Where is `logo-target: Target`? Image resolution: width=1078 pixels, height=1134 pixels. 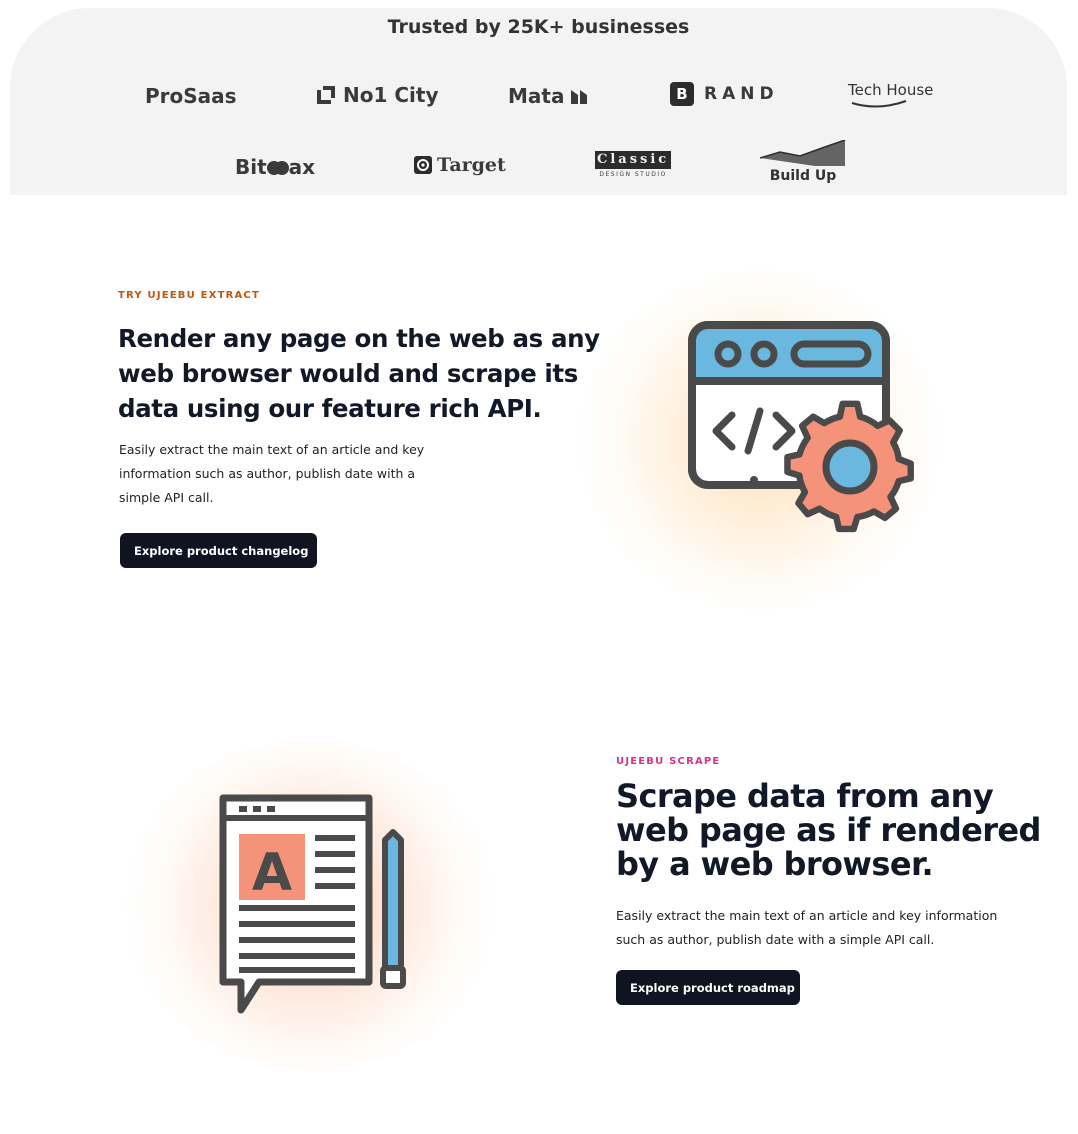 logo-target: Target is located at coordinates (459, 165).